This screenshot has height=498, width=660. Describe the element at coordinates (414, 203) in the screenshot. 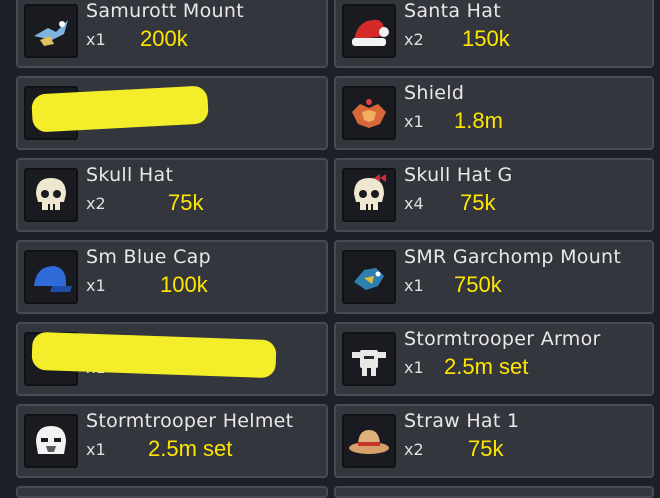

I see `item-qty: x4` at that location.